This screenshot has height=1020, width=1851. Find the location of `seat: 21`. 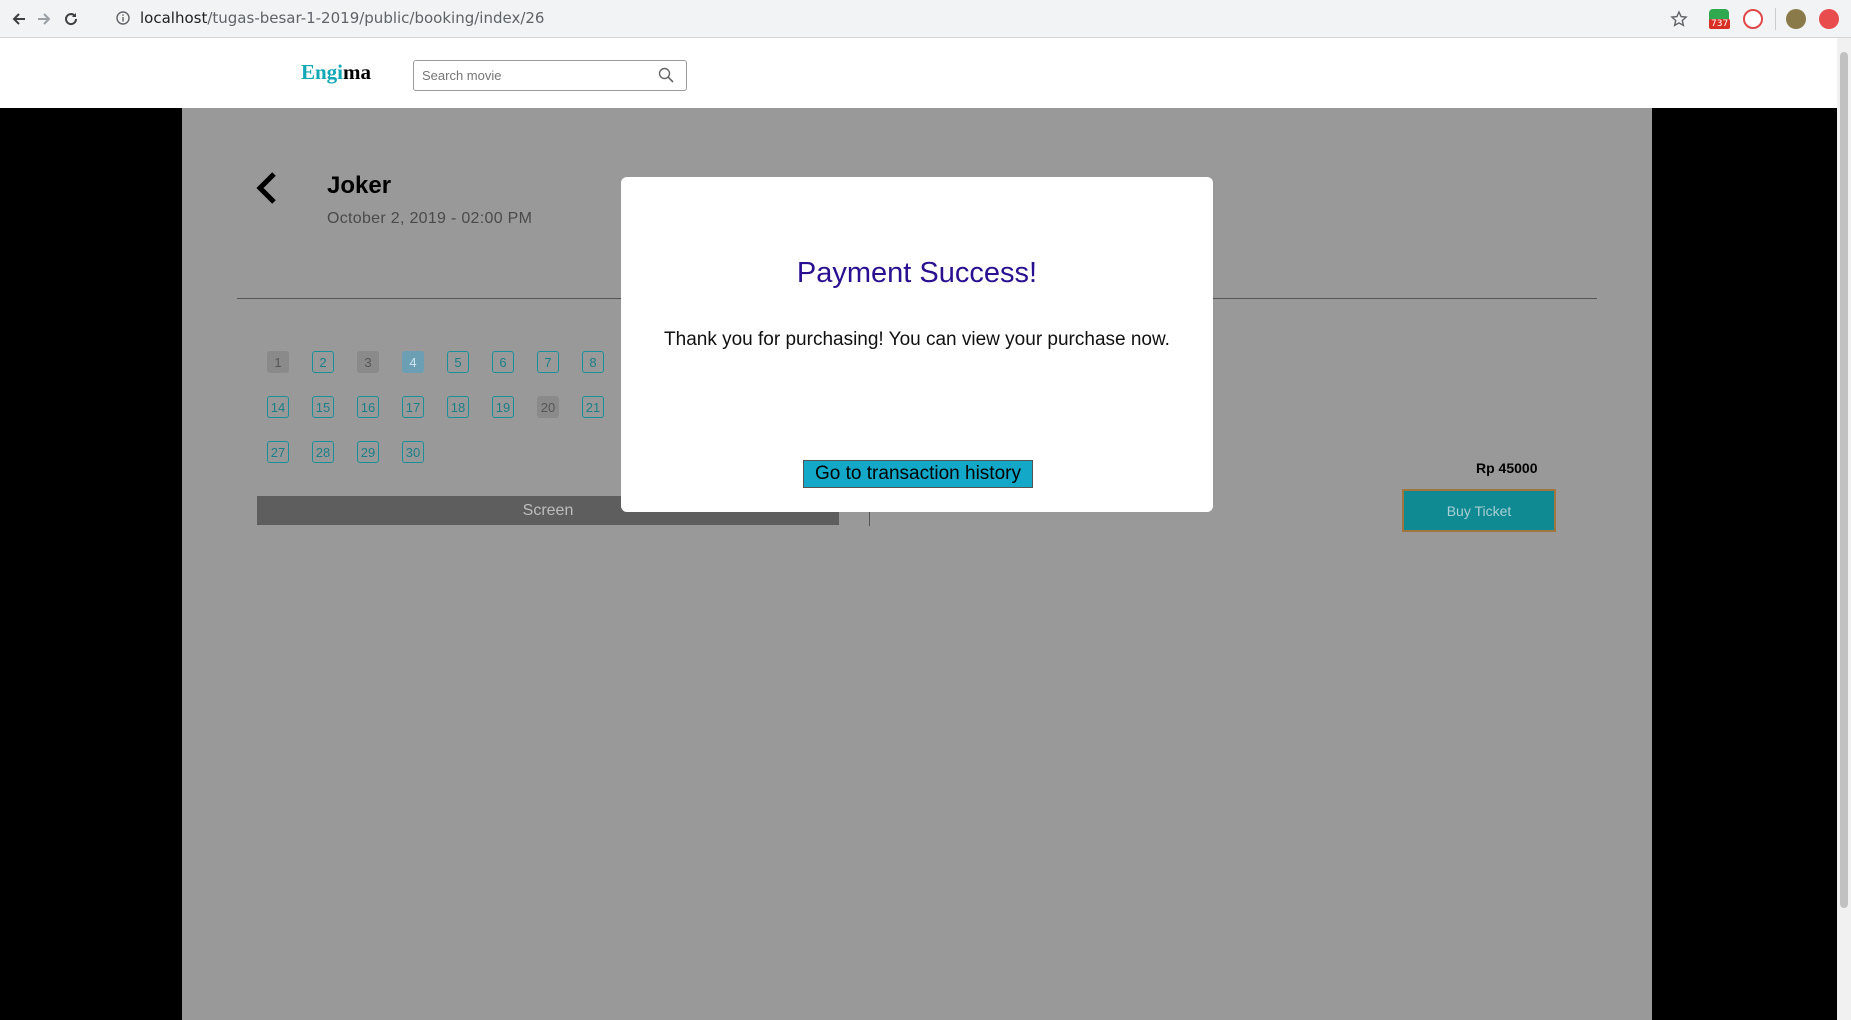

seat: 21 is located at coordinates (593, 407).